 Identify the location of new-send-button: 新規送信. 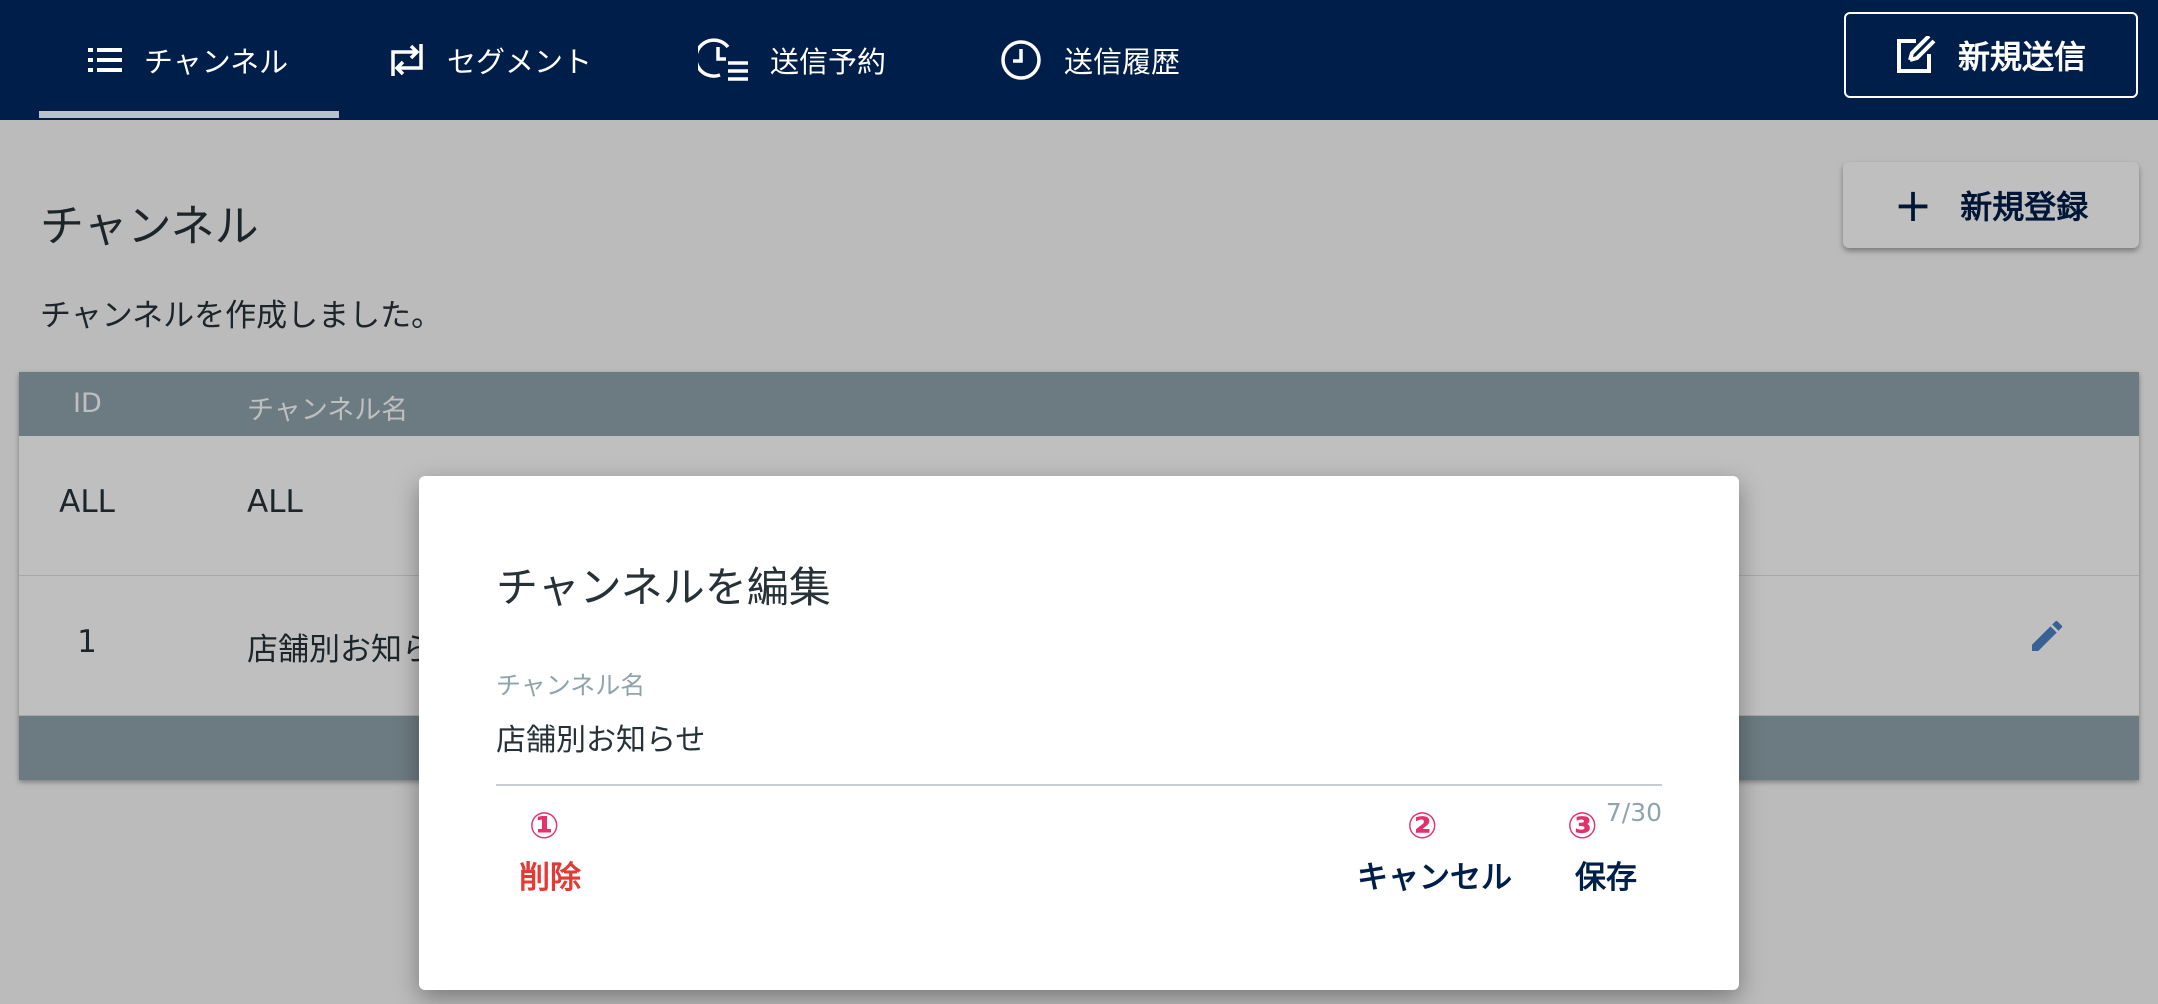
(1991, 55).